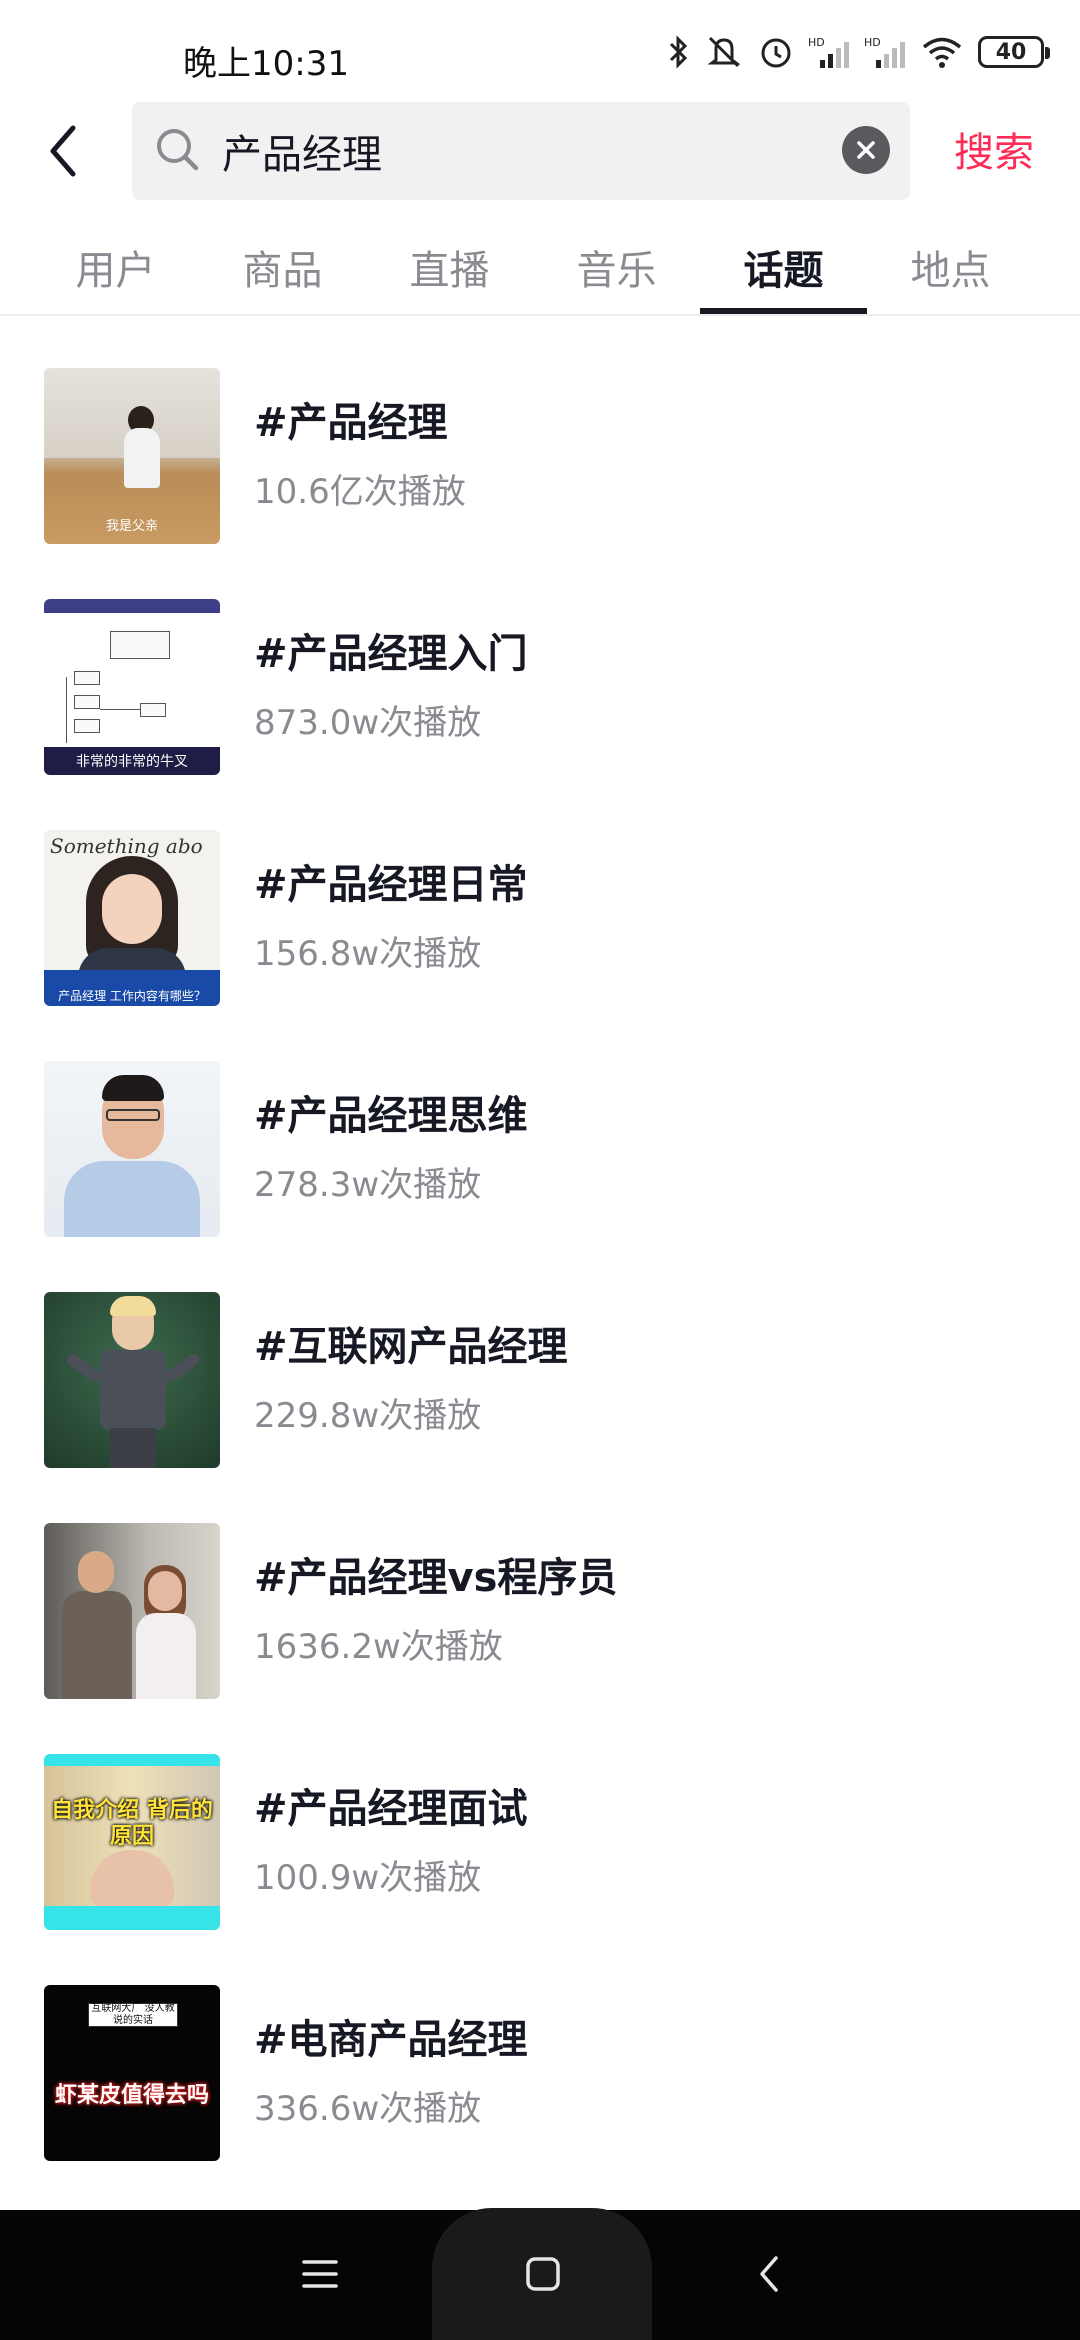 The image size is (1080, 2340). Describe the element at coordinates (540, 442) in the screenshot. I see `topic-item: 我是父亲 #产品经理 10.6亿次播放` at that location.